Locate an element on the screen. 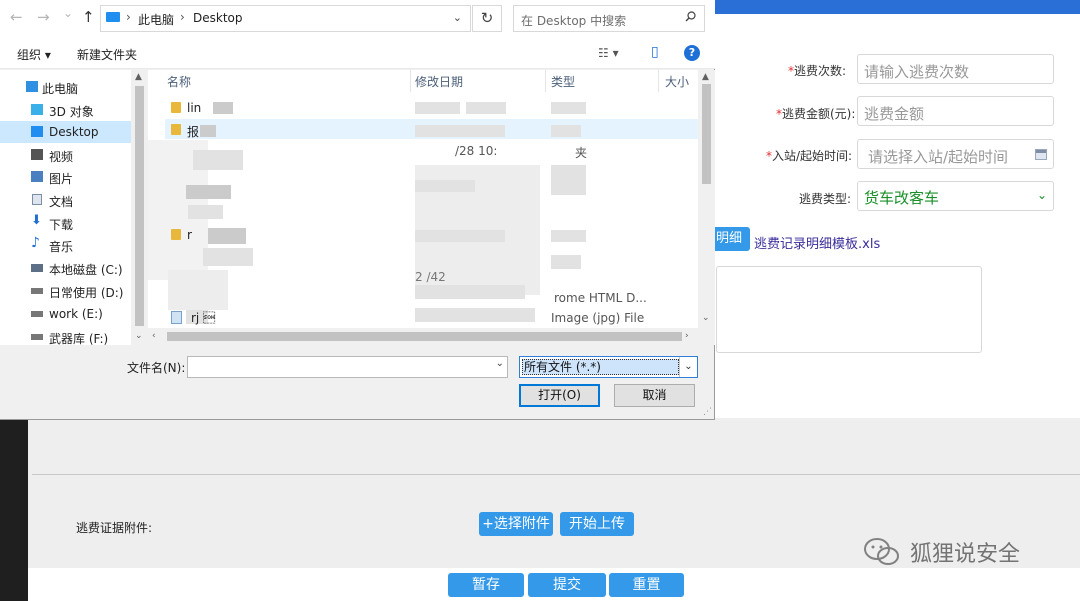 This screenshot has height=601, width=1080. sidebar-item-drive-e: work (E:) is located at coordinates (65, 314).